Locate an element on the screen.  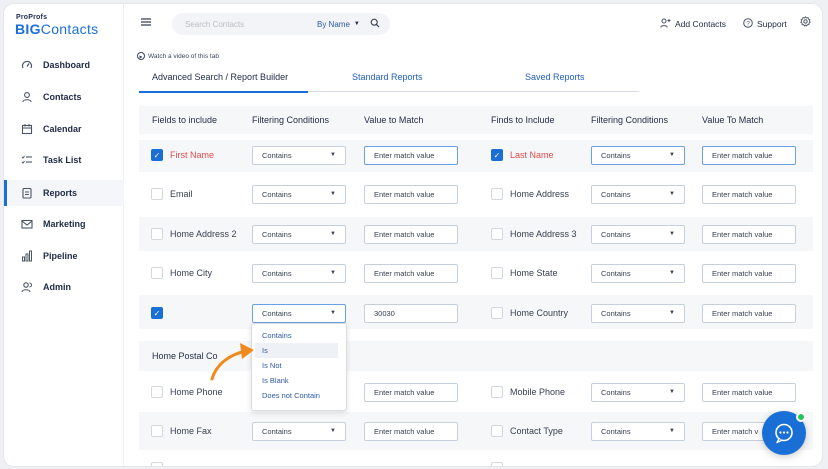
tab-advanced-search: Advanced Search / Report Builder is located at coordinates (220, 77).